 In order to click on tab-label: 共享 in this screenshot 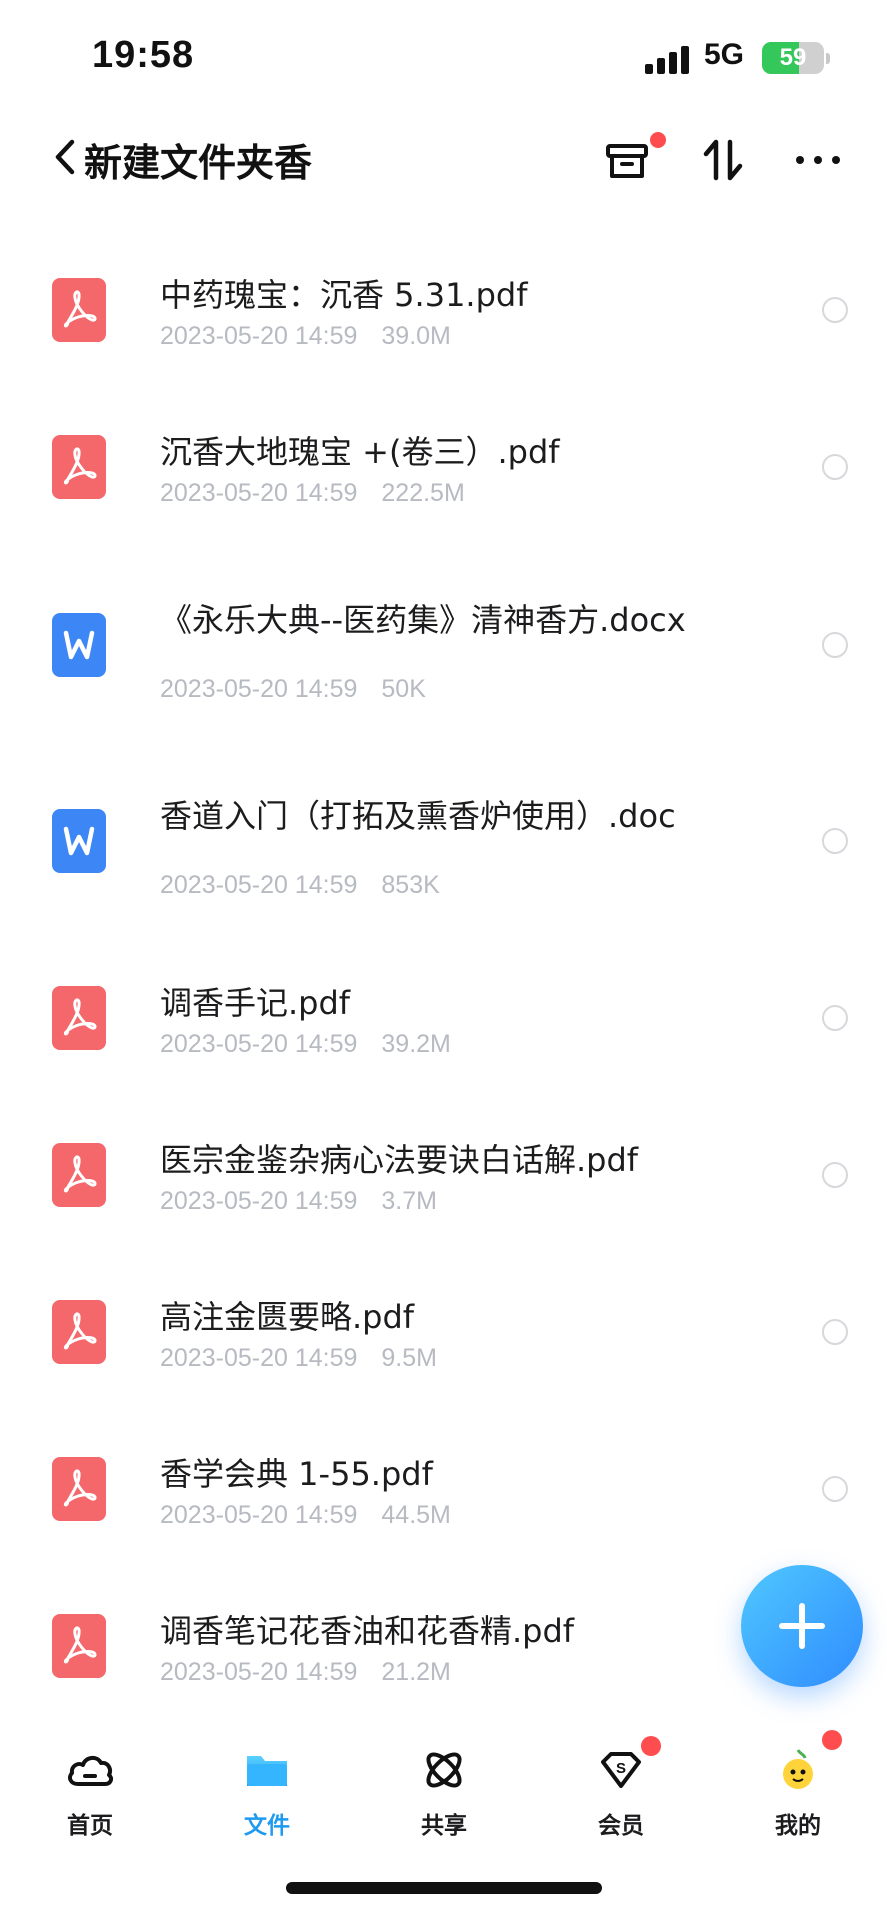, I will do `click(444, 1826)`.